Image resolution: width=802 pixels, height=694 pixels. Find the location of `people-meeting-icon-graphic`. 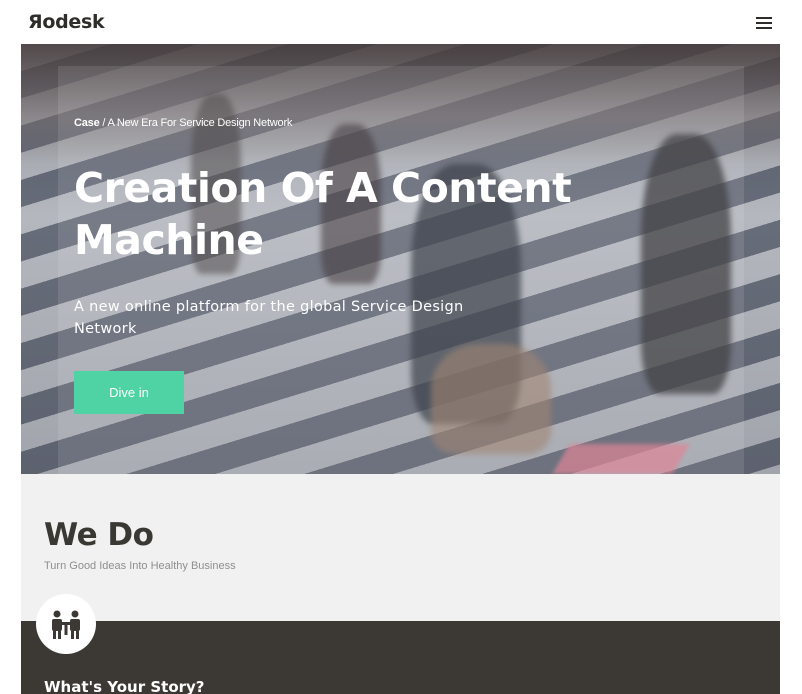

people-meeting-icon-graphic is located at coordinates (66, 624).